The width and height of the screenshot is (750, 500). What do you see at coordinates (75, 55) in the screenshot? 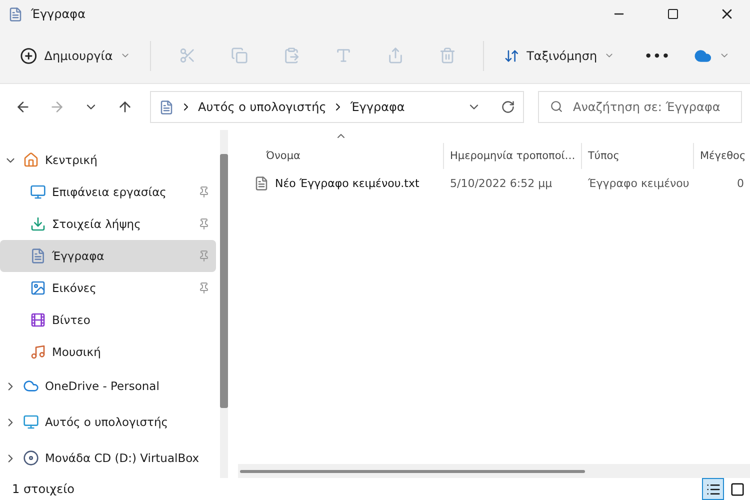
I see `new-button: Δημιουργία` at bounding box center [75, 55].